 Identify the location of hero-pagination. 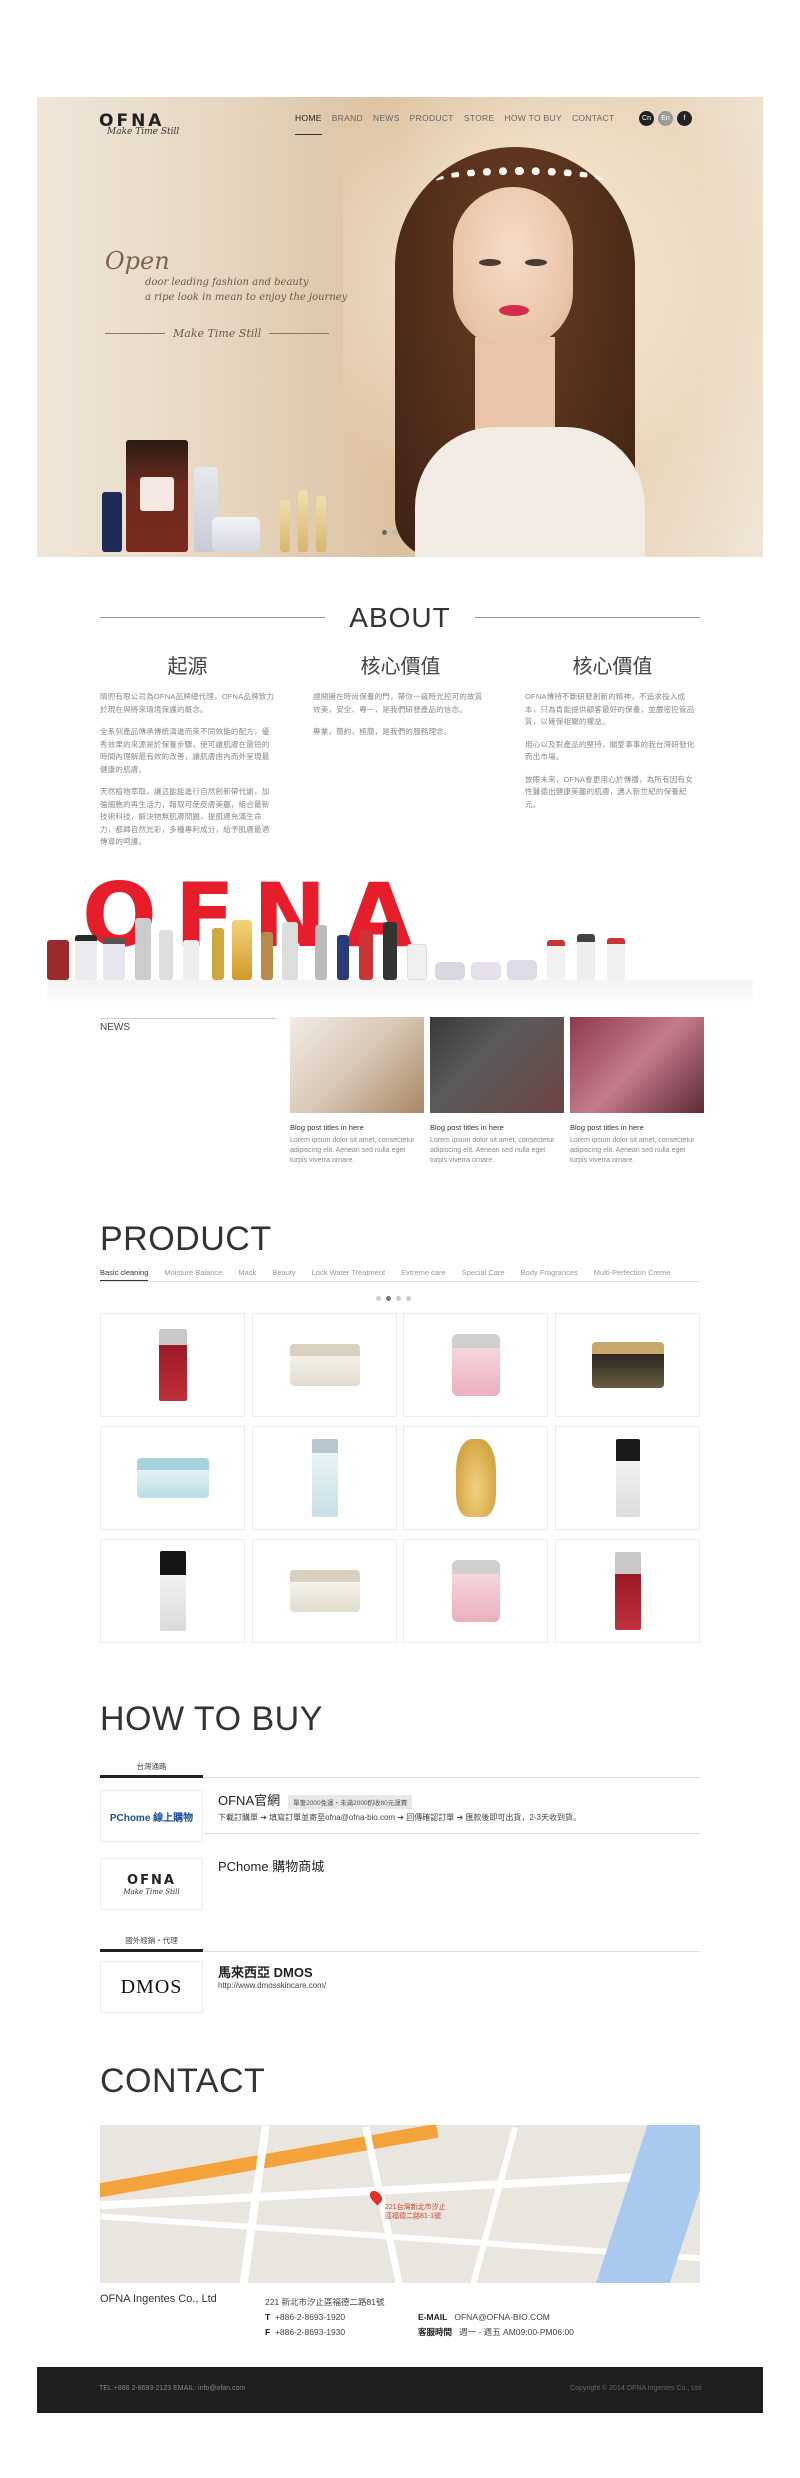
(389, 532).